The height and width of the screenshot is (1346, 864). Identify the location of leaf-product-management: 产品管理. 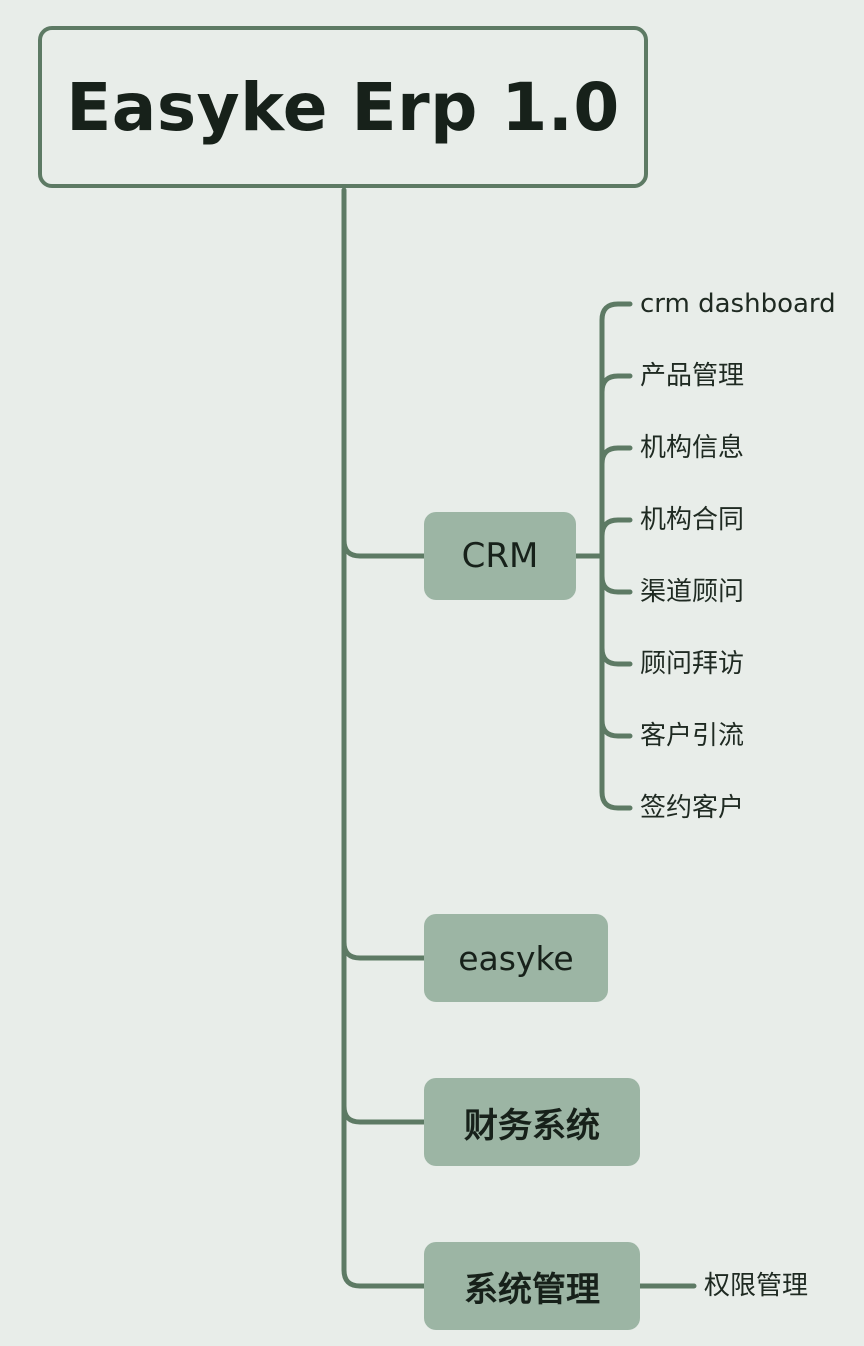
(692, 376).